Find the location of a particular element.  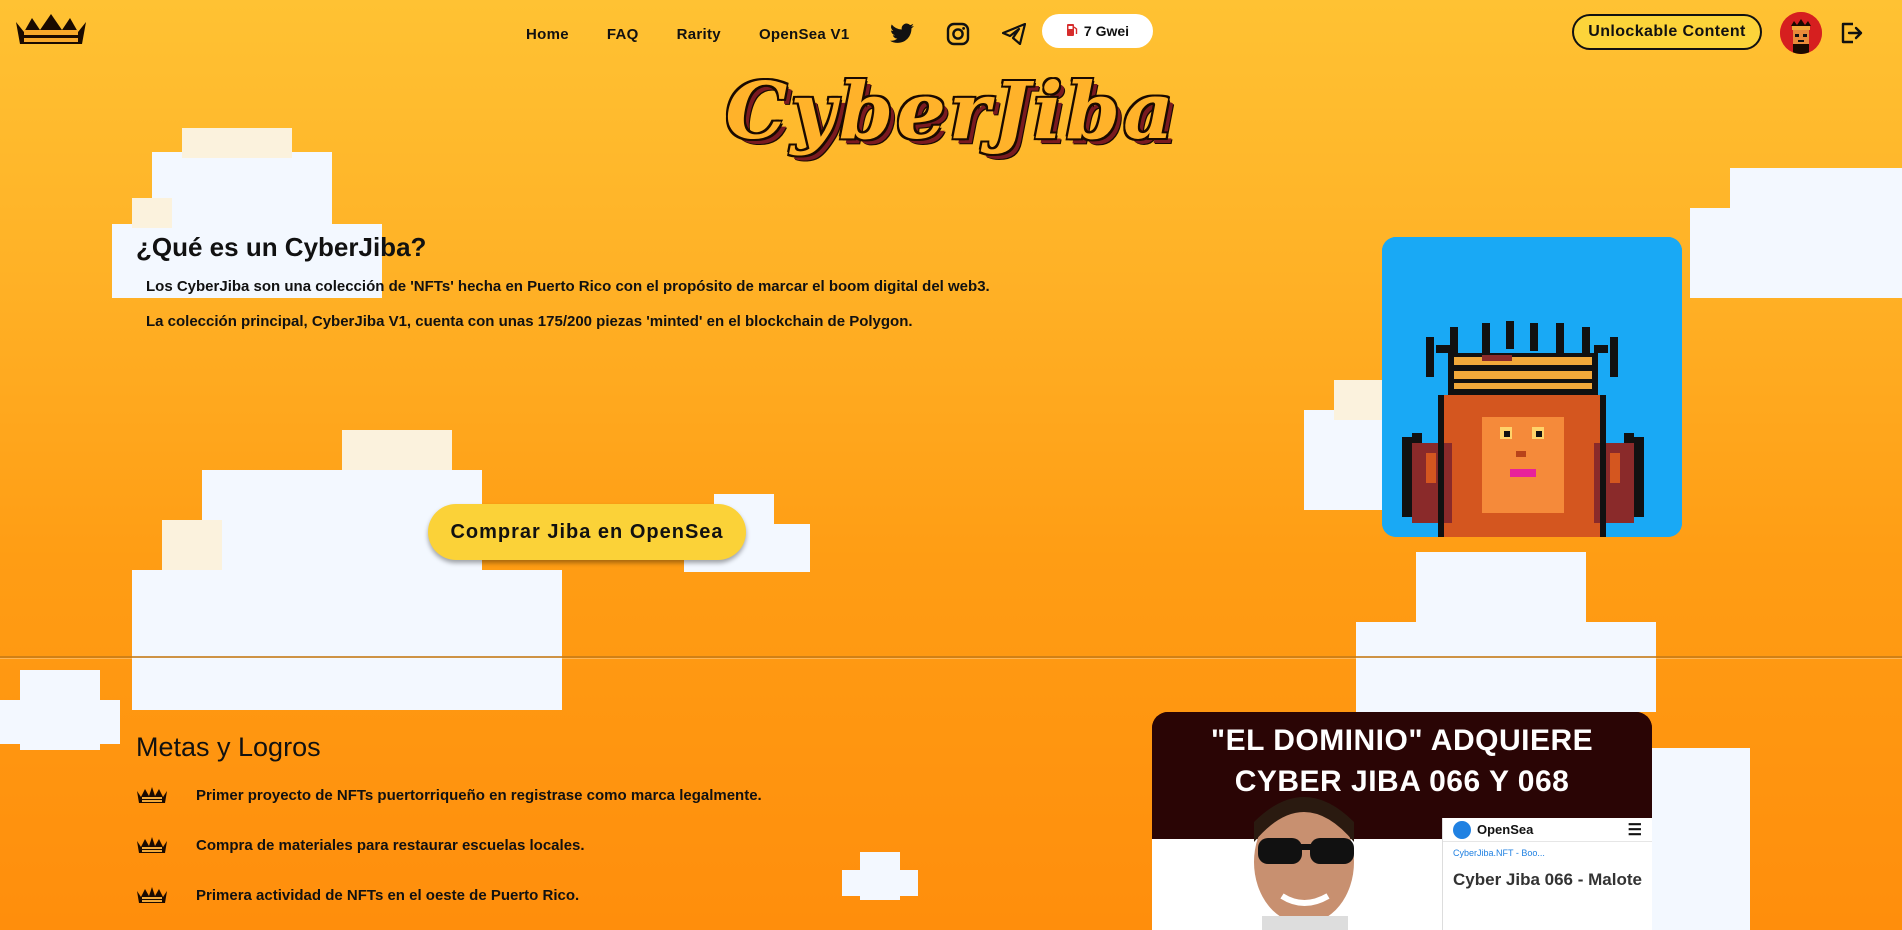

instagram-icon is located at coordinates (958, 34).